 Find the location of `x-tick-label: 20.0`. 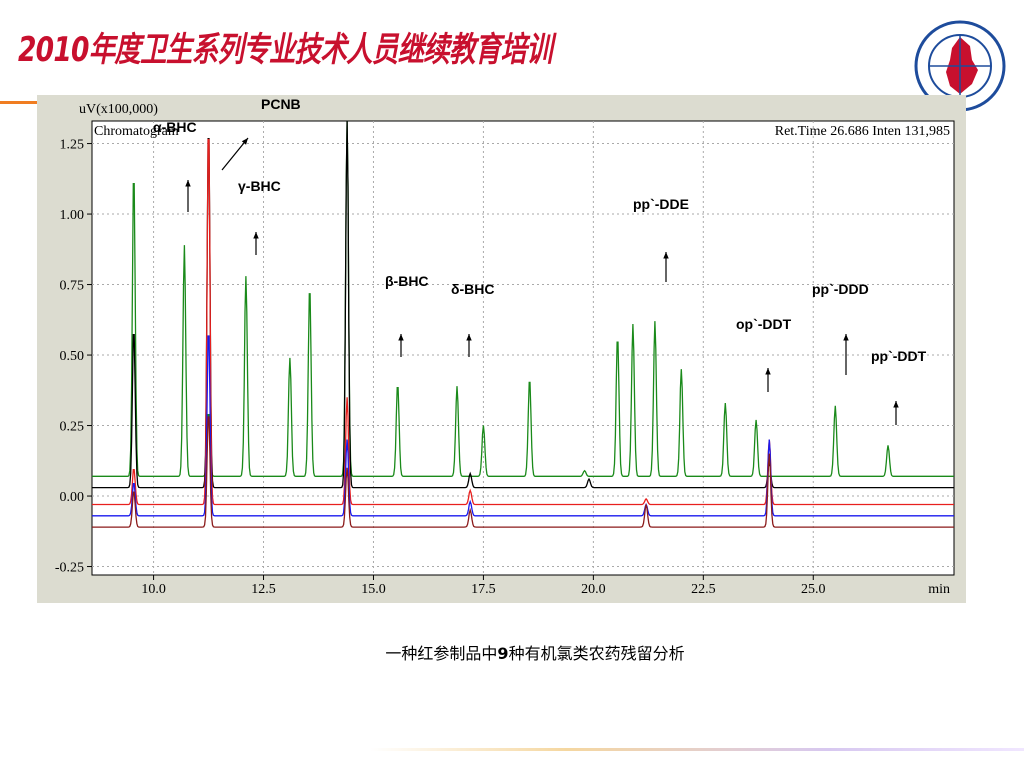

x-tick-label: 20.0 is located at coordinates (593, 589).